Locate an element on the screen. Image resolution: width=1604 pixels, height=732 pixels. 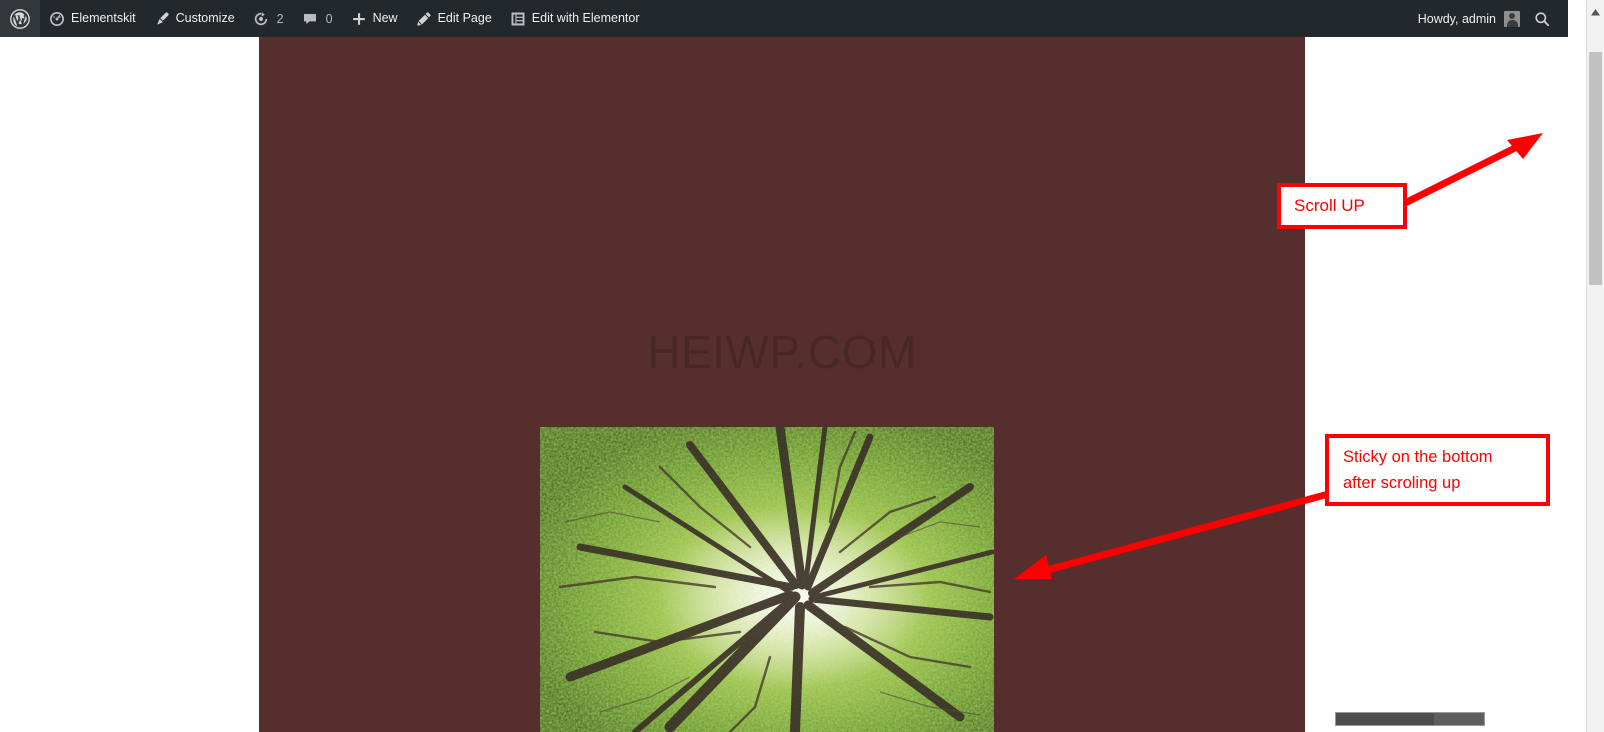
plus-icon is located at coordinates (359, 19).